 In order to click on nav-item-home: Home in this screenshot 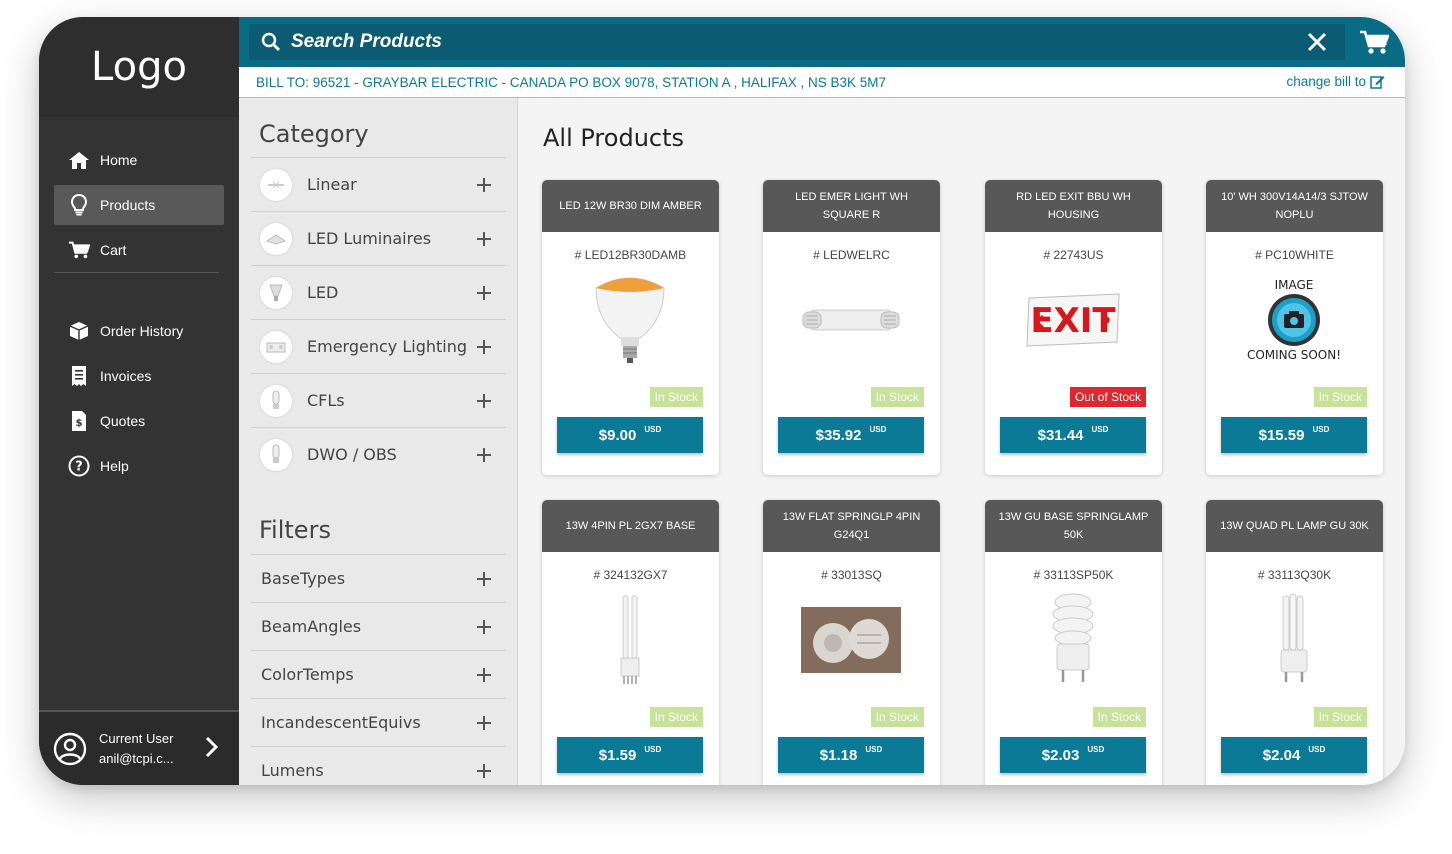, I will do `click(139, 160)`.